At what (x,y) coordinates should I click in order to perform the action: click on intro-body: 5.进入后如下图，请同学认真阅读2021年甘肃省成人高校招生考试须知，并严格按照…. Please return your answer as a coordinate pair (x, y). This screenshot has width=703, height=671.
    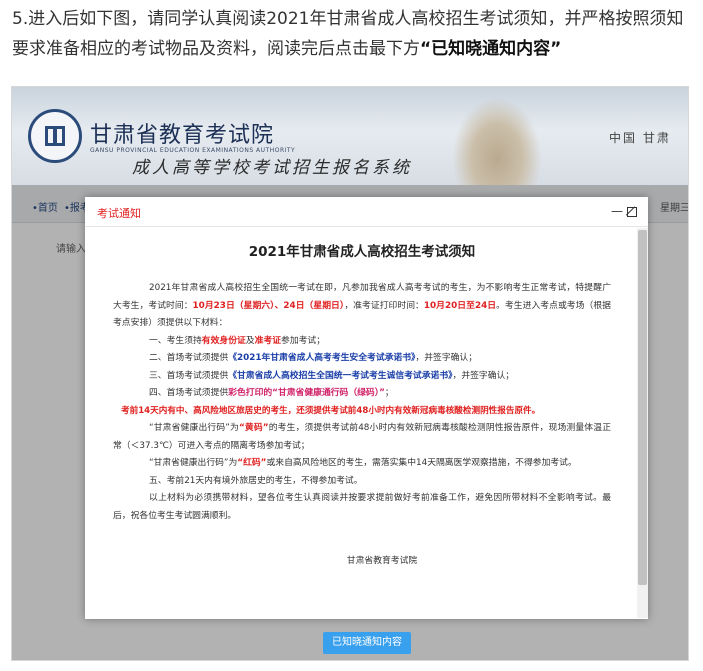
    Looking at the image, I should click on (348, 34).